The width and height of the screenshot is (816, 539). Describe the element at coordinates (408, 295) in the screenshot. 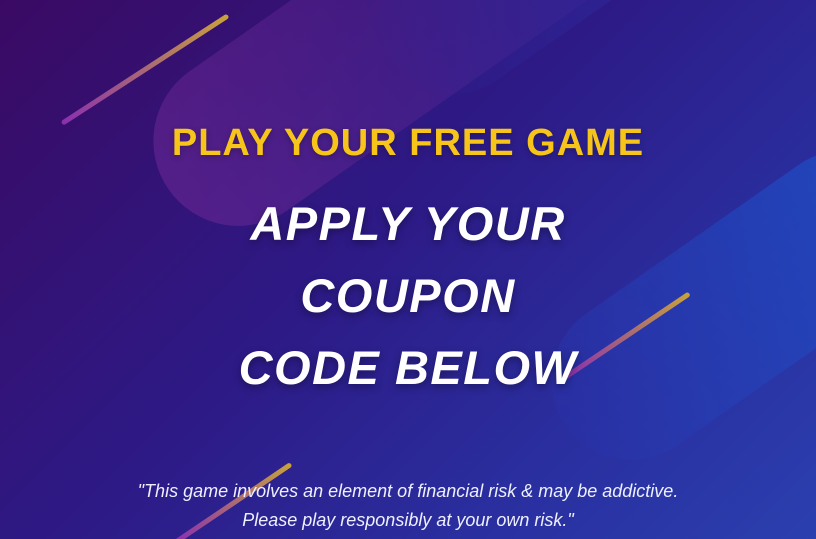

I see `promo-title-line: COUPON` at that location.